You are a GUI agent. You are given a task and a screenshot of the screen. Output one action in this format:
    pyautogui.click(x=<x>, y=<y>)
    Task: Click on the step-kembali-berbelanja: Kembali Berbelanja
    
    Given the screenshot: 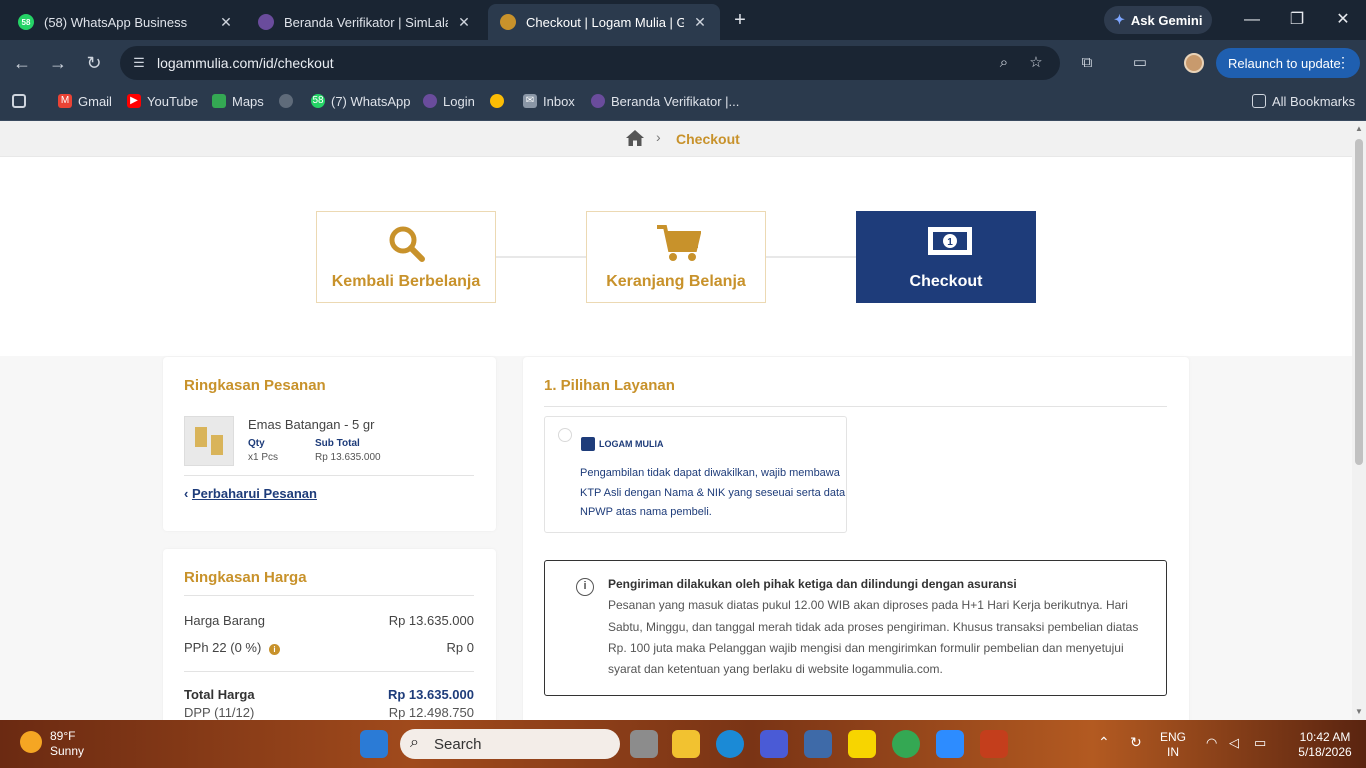 What is the action you would take?
    pyautogui.click(x=406, y=257)
    